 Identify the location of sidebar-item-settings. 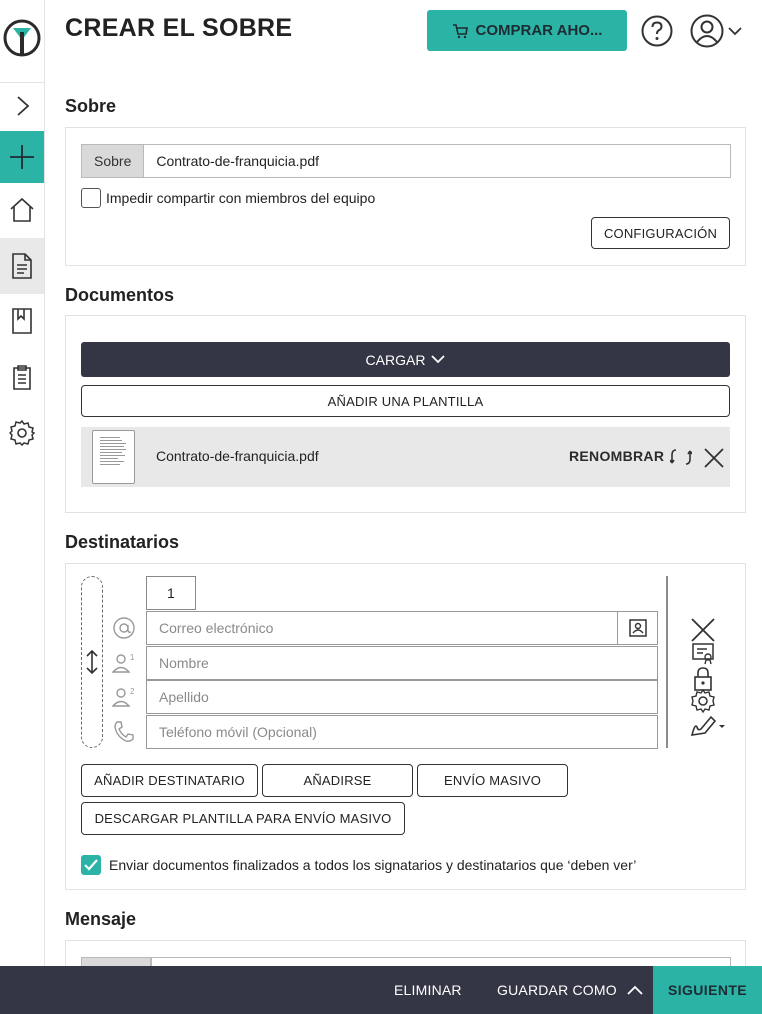
(22, 433).